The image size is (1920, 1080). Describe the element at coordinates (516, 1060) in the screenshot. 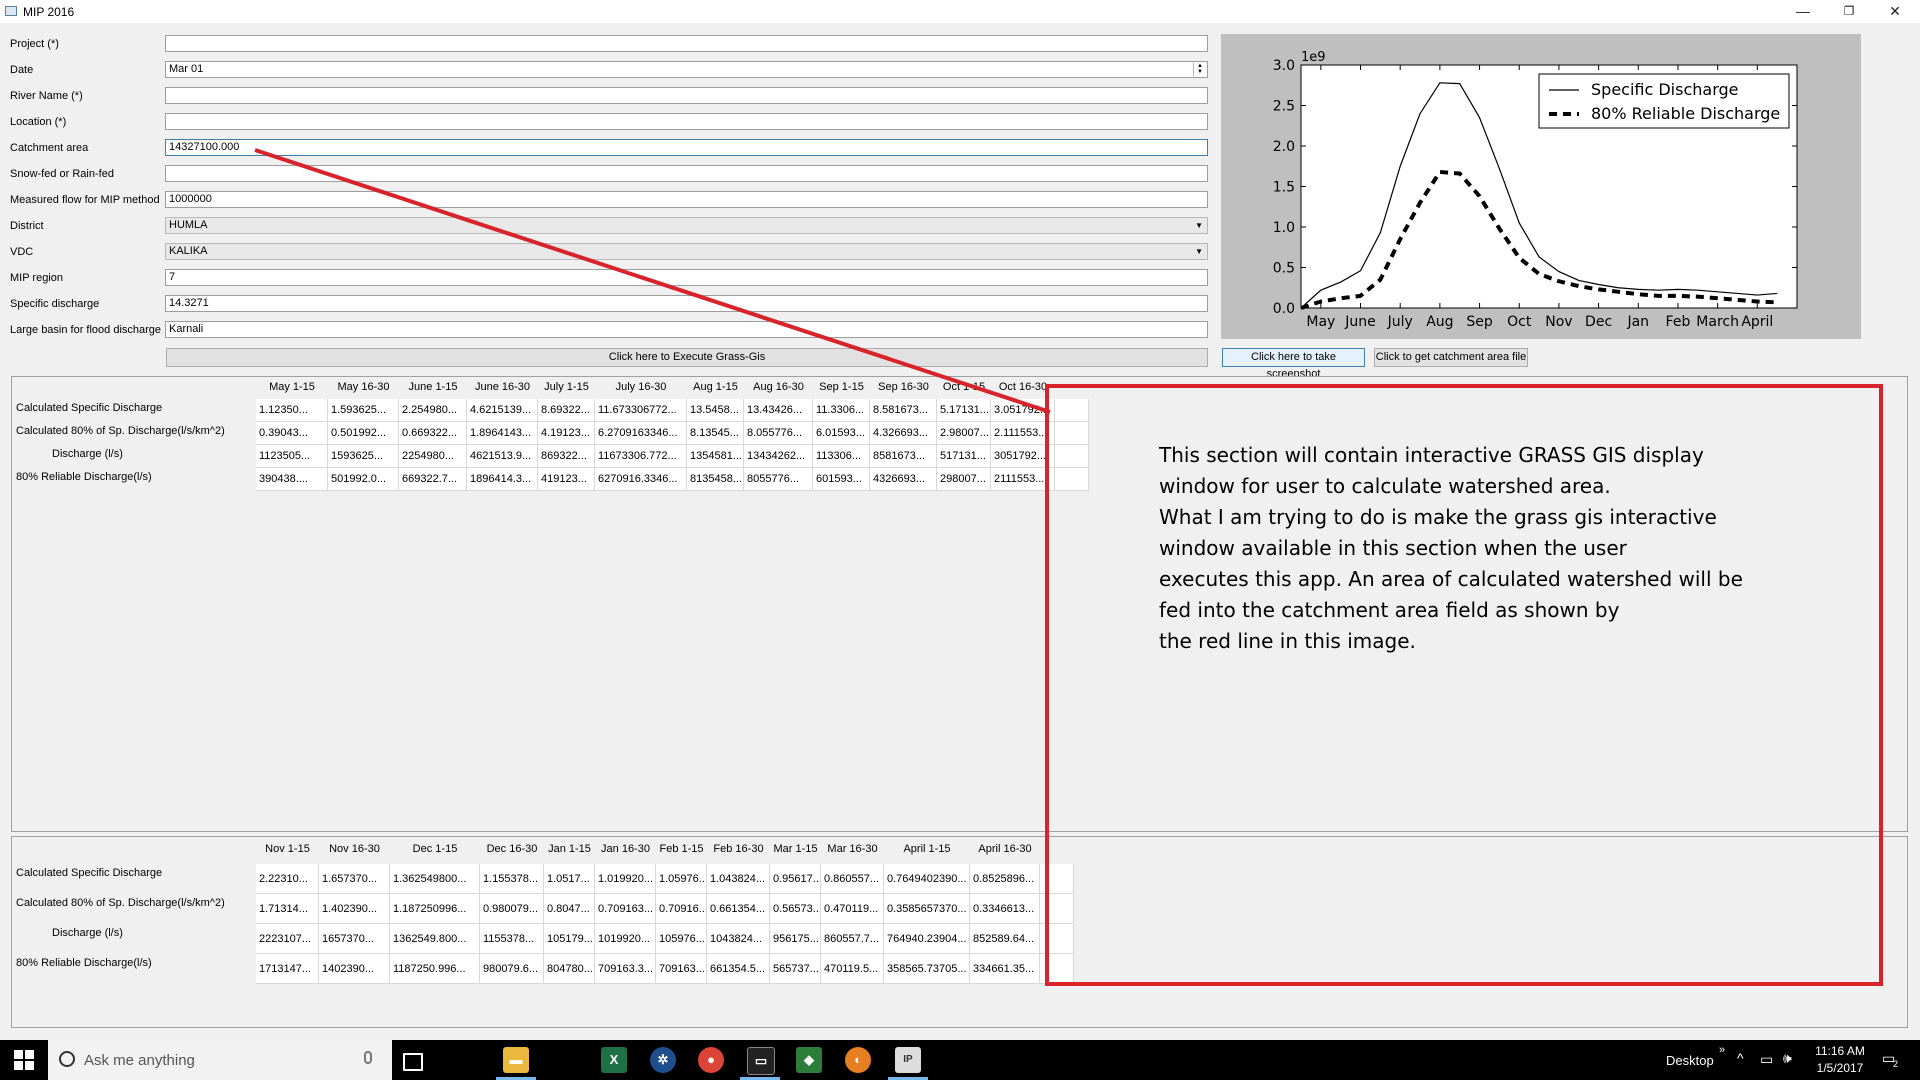

I see `file-explorer-icon: ▬` at that location.